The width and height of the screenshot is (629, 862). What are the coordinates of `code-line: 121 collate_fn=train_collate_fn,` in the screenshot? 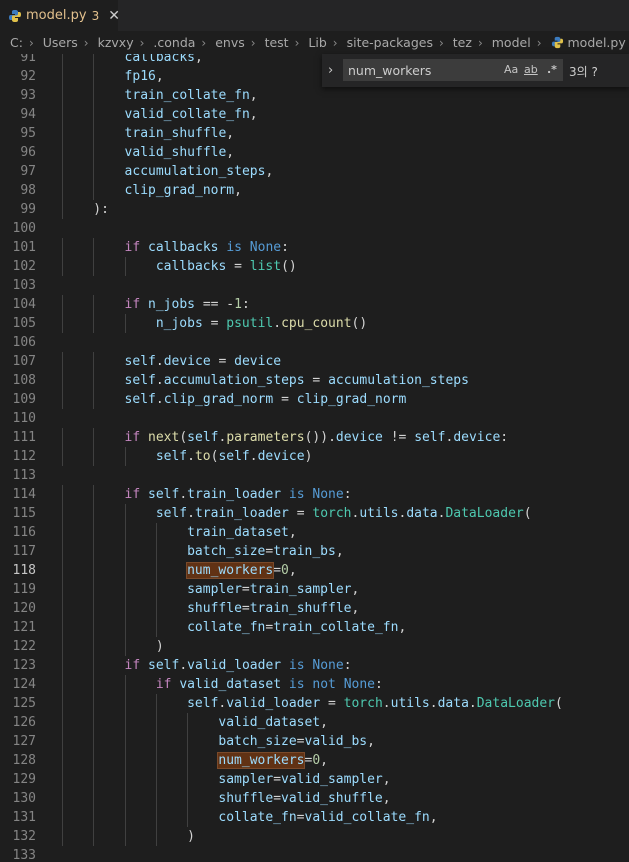 It's located at (314, 627).